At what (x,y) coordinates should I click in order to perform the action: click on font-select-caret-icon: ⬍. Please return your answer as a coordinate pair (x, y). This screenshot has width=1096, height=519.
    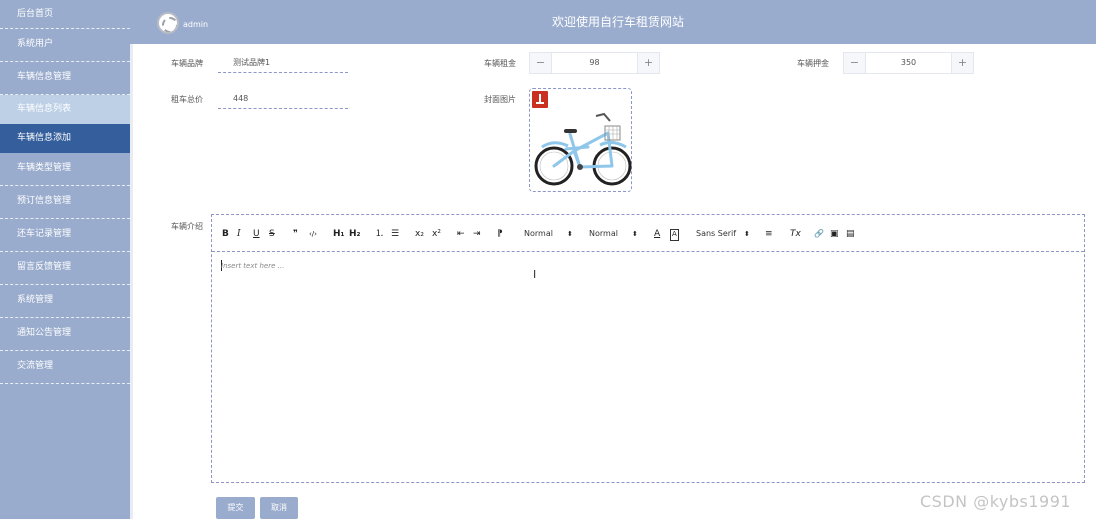
    Looking at the image, I should click on (747, 234).